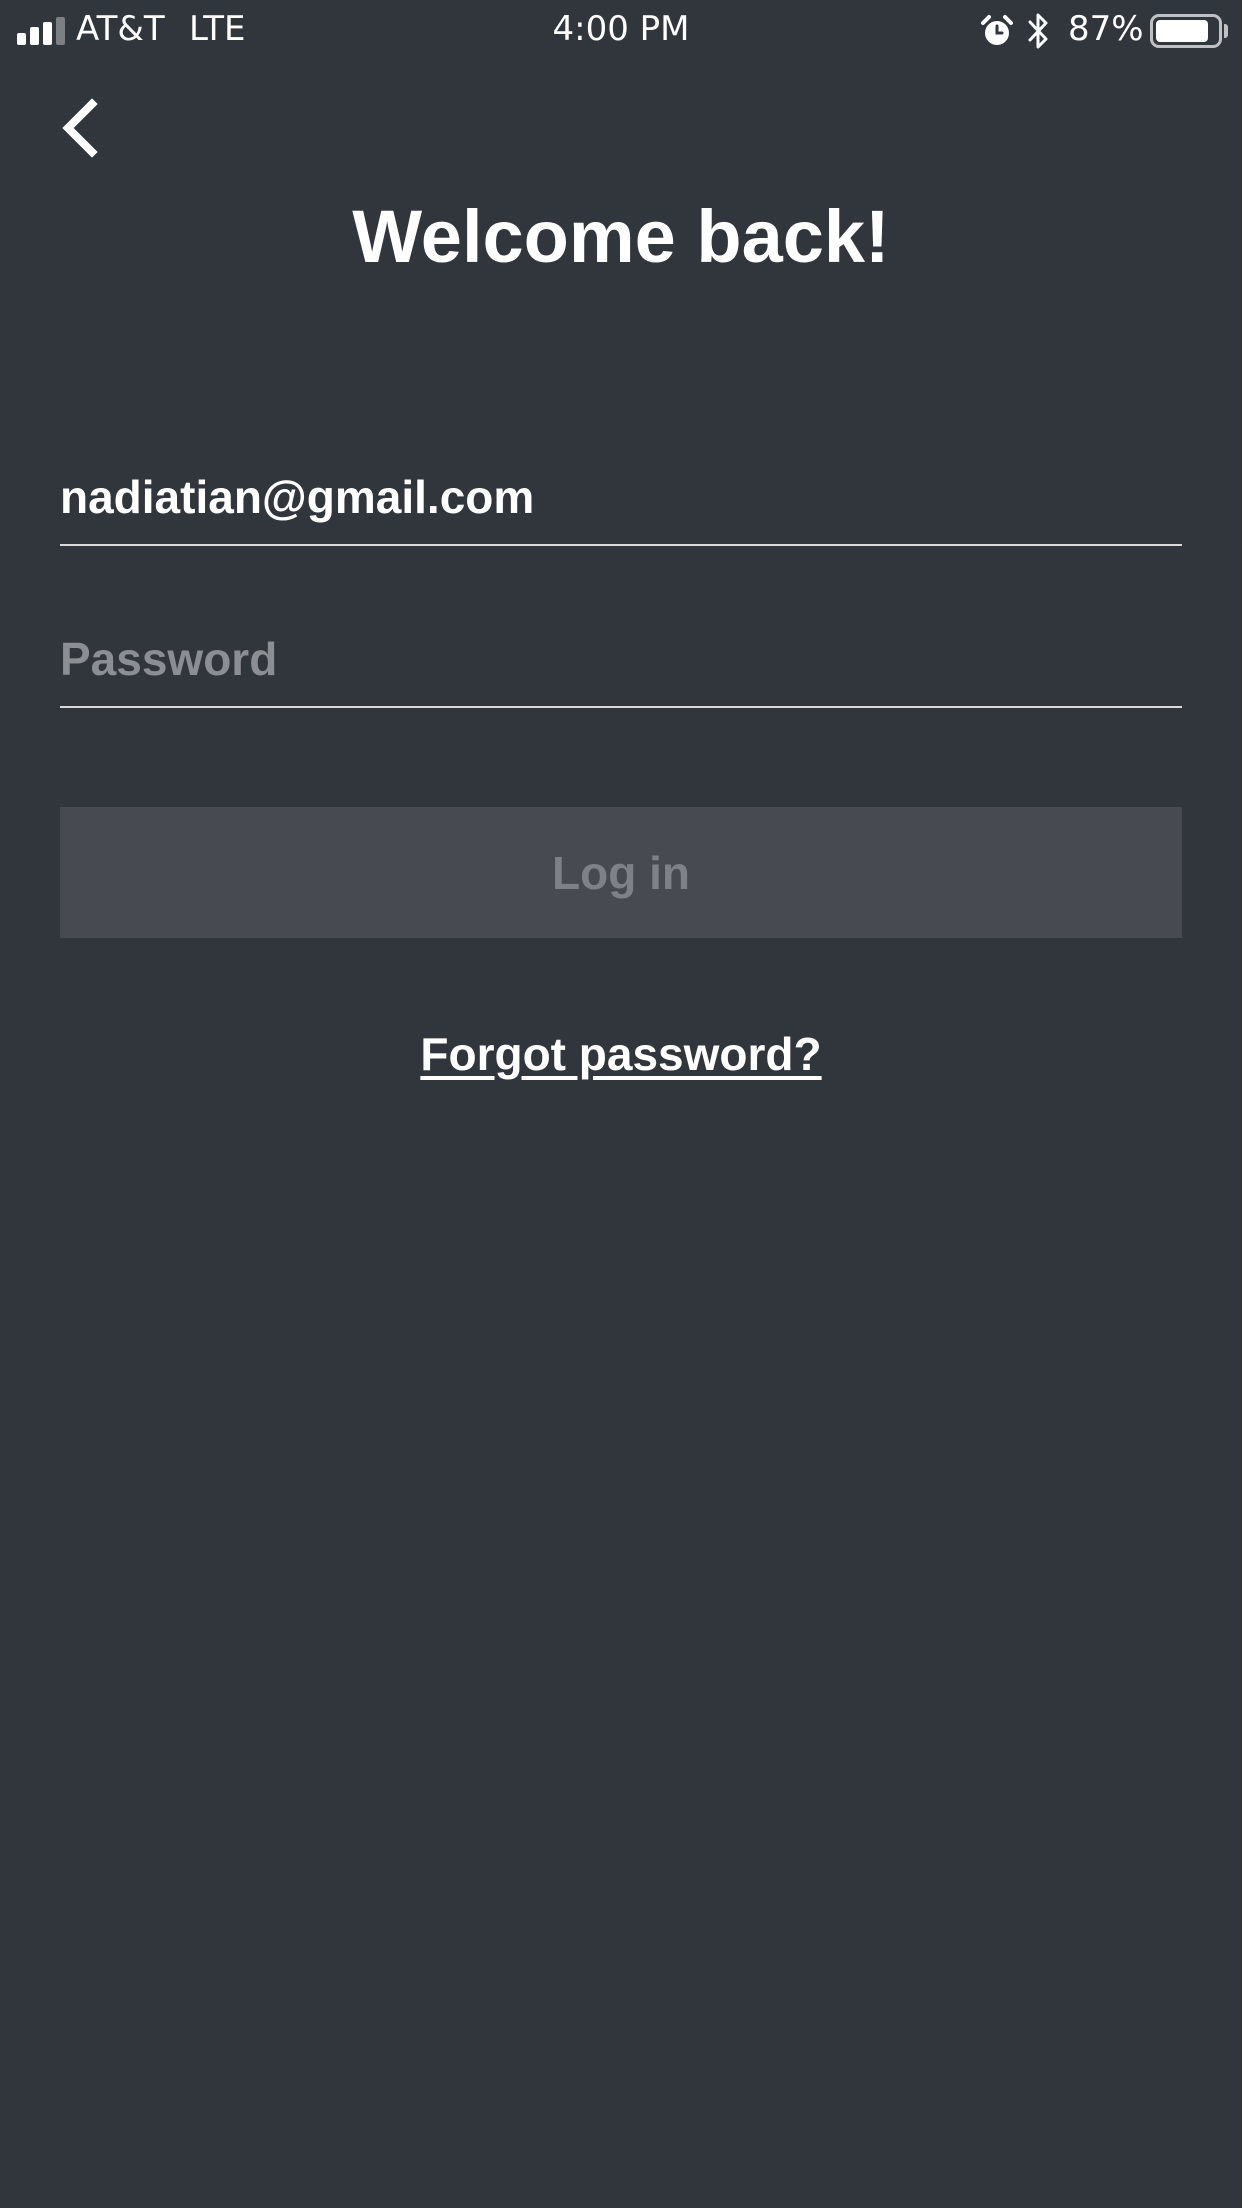  I want to click on login-button: Log in, so click(621, 872).